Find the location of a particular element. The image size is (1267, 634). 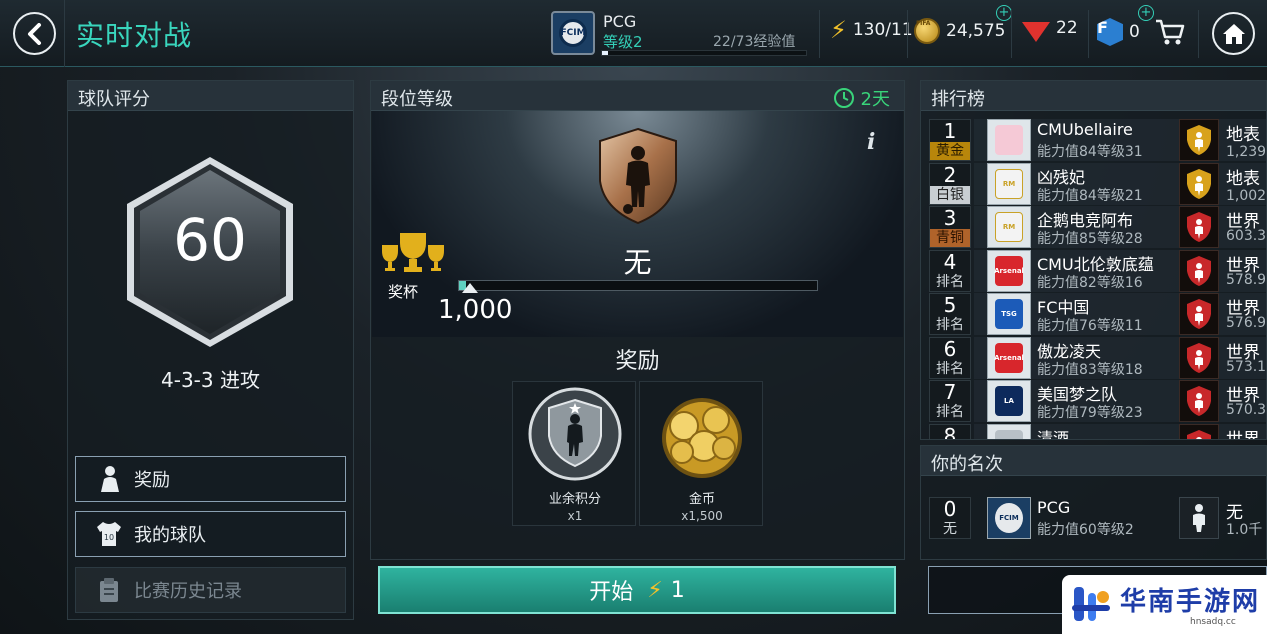

division-points: 578.9 is located at coordinates (1246, 279).